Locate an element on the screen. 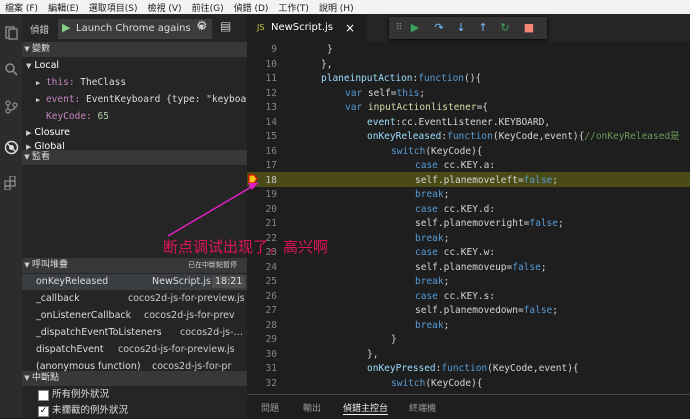 The width and height of the screenshot is (690, 419). annotation-arrow is located at coordinates (213, 209).